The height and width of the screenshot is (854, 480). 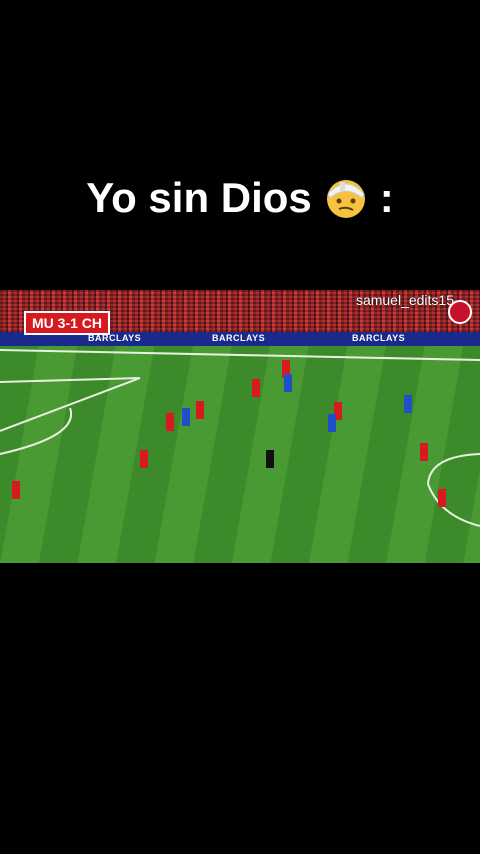 What do you see at coordinates (67, 323) in the screenshot?
I see `scoreboard: MU 3-1 CH` at bounding box center [67, 323].